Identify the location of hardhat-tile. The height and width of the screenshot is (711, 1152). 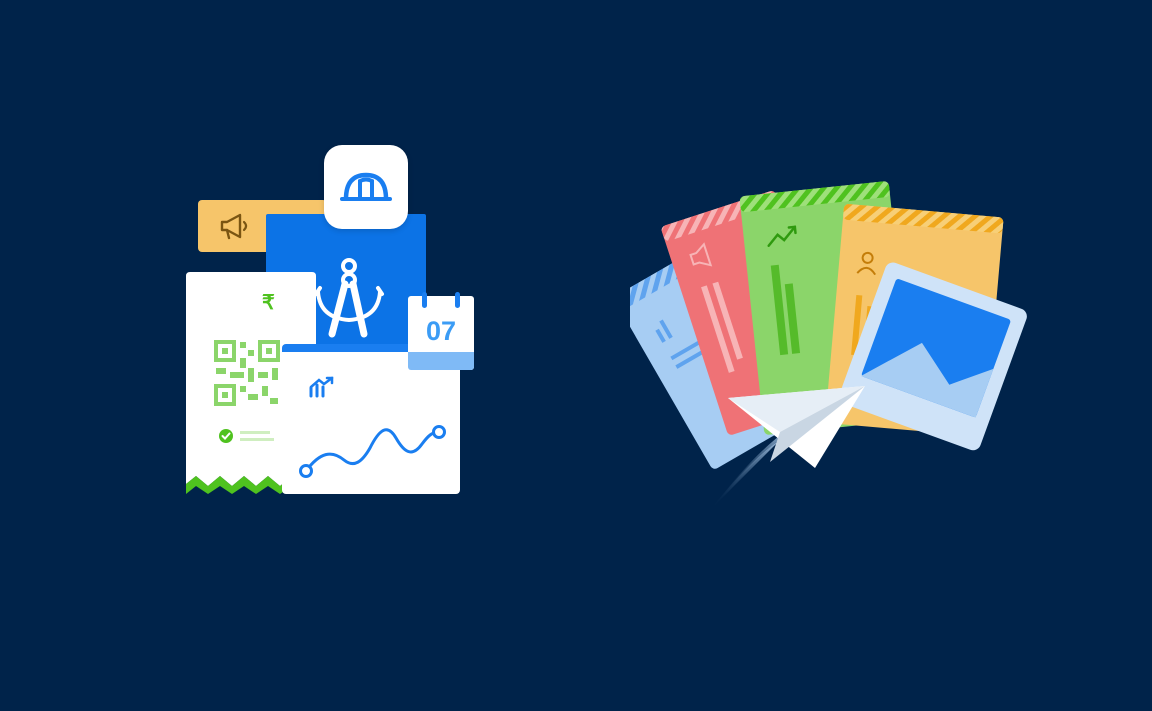
(366, 187).